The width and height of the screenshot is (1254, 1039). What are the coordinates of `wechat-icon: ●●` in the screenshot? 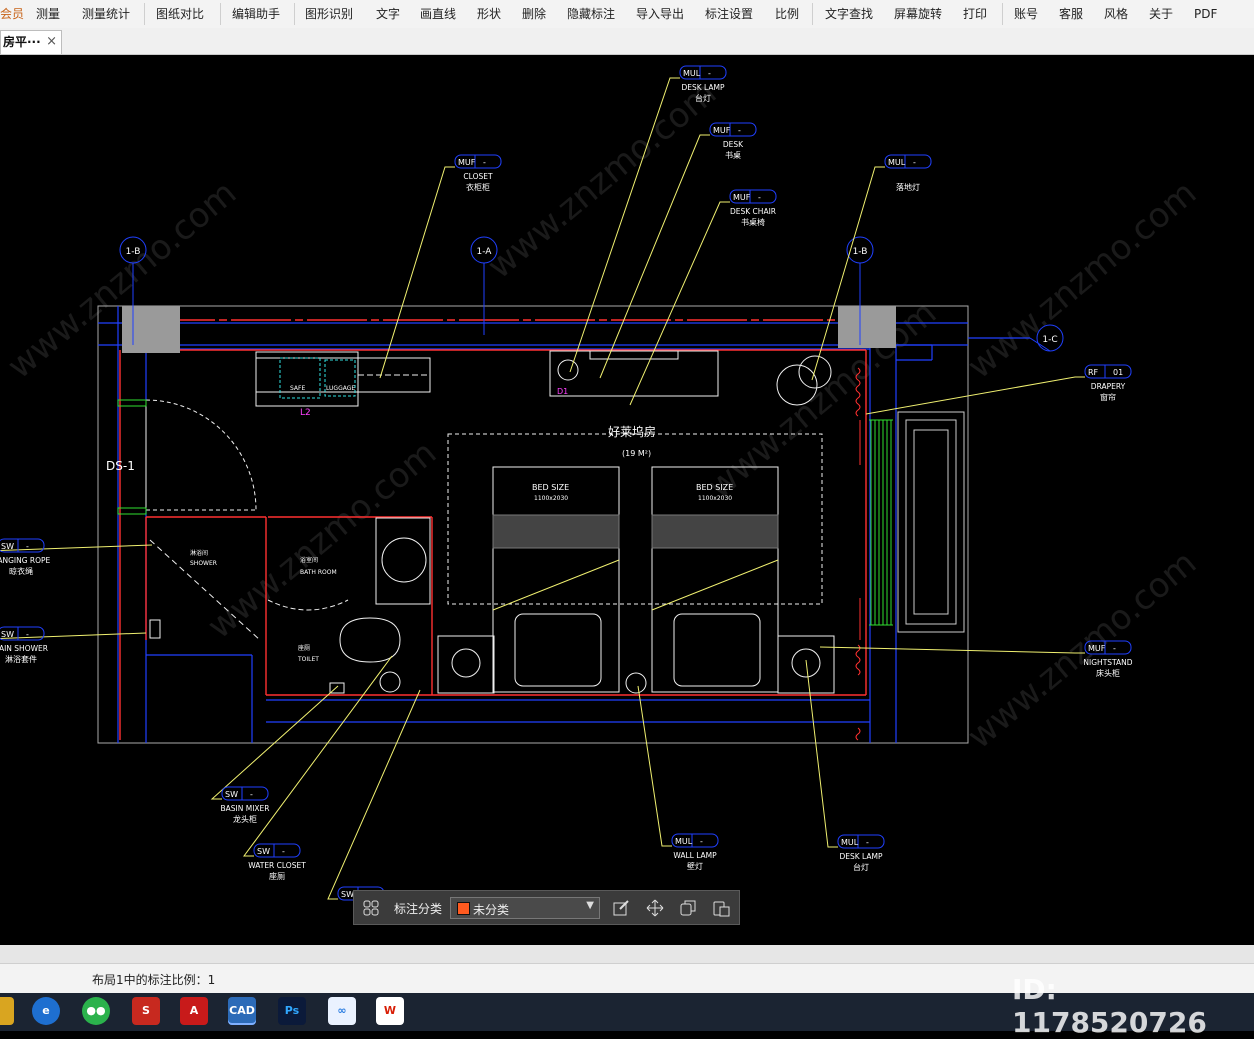 It's located at (96, 1011).